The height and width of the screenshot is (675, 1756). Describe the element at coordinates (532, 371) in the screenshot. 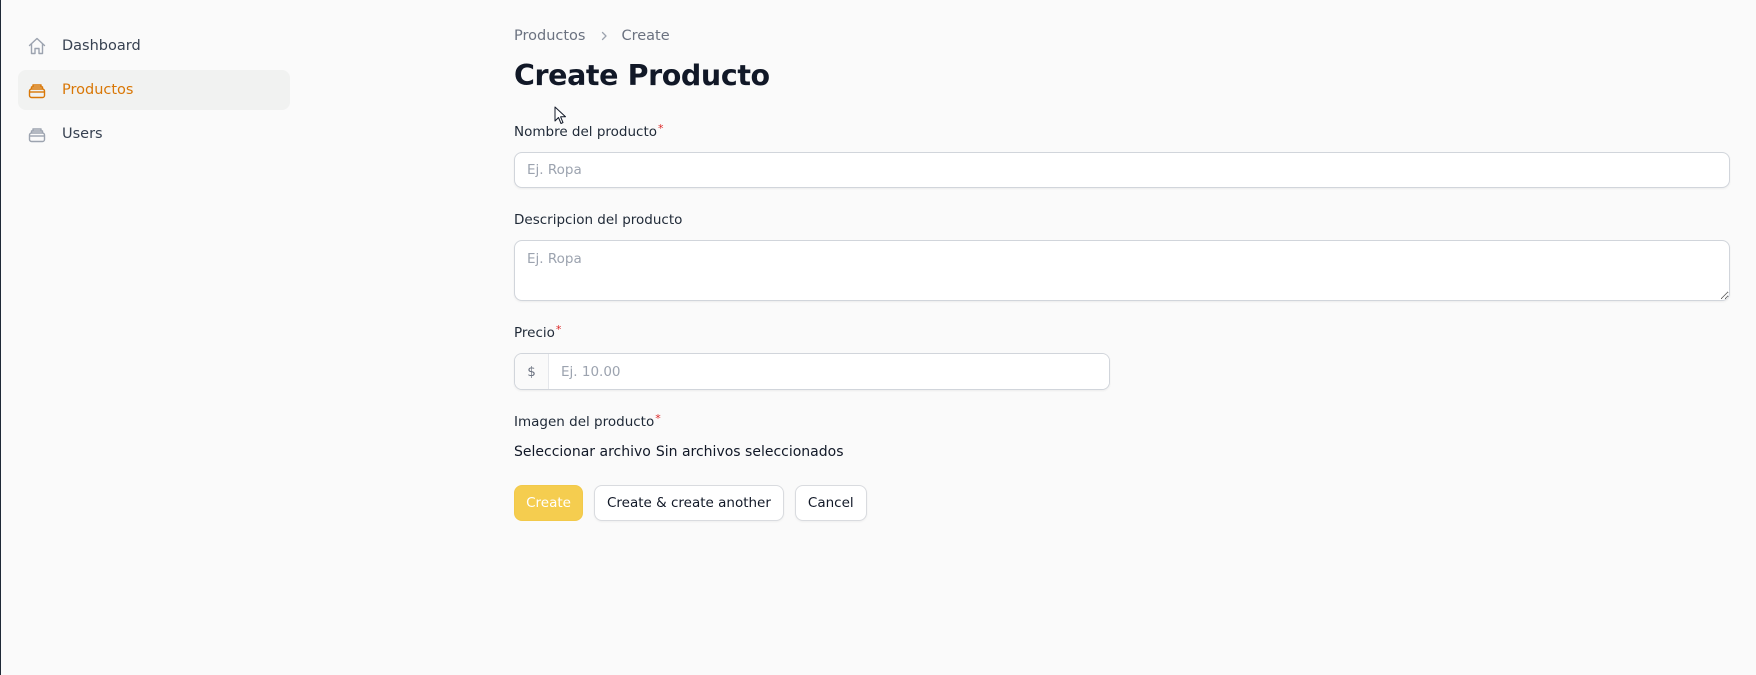

I see `currency-prefix: $` at that location.